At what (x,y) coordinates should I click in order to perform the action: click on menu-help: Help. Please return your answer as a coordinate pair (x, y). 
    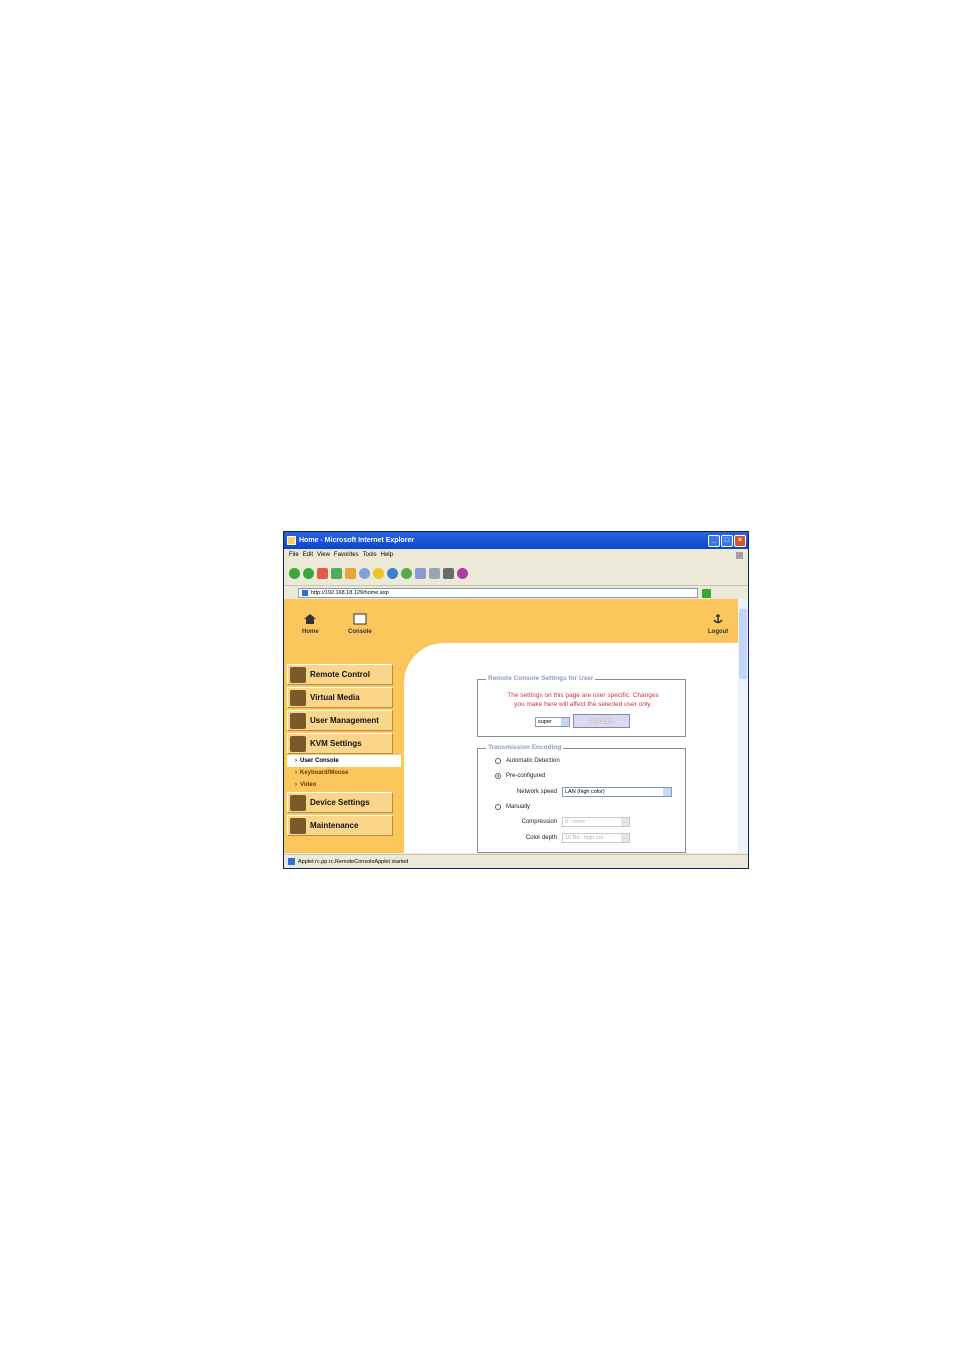
    Looking at the image, I should click on (387, 555).